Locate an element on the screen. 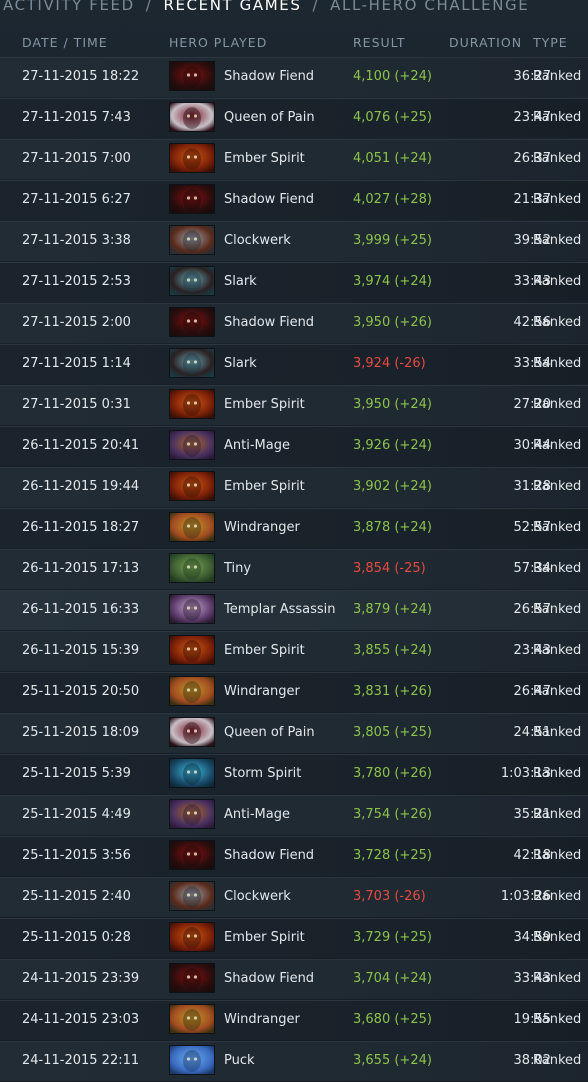 Image resolution: width=588 pixels, height=1082 pixels. tab-all-hero-challenge: ALL-HERO CHALLENGE is located at coordinates (429, 6).